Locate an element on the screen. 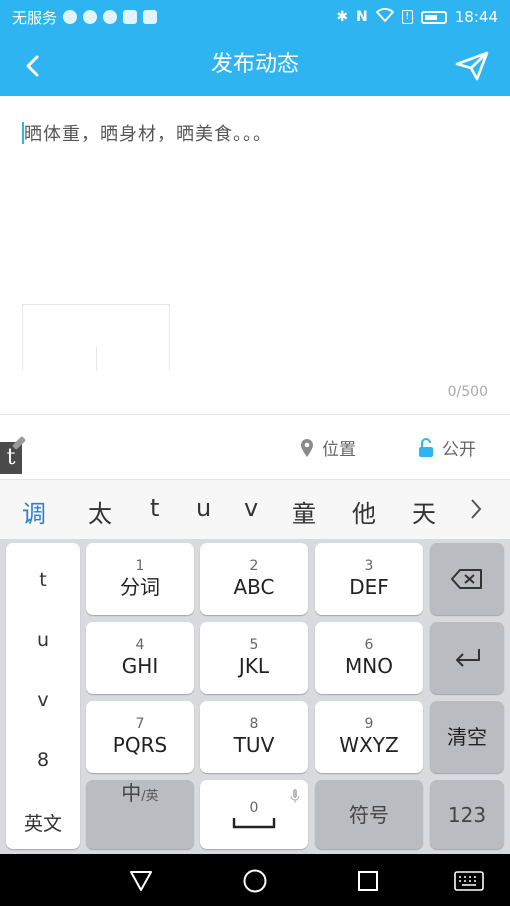 Image resolution: width=510 pixels, height=906 pixels. send-icon is located at coordinates (472, 66).